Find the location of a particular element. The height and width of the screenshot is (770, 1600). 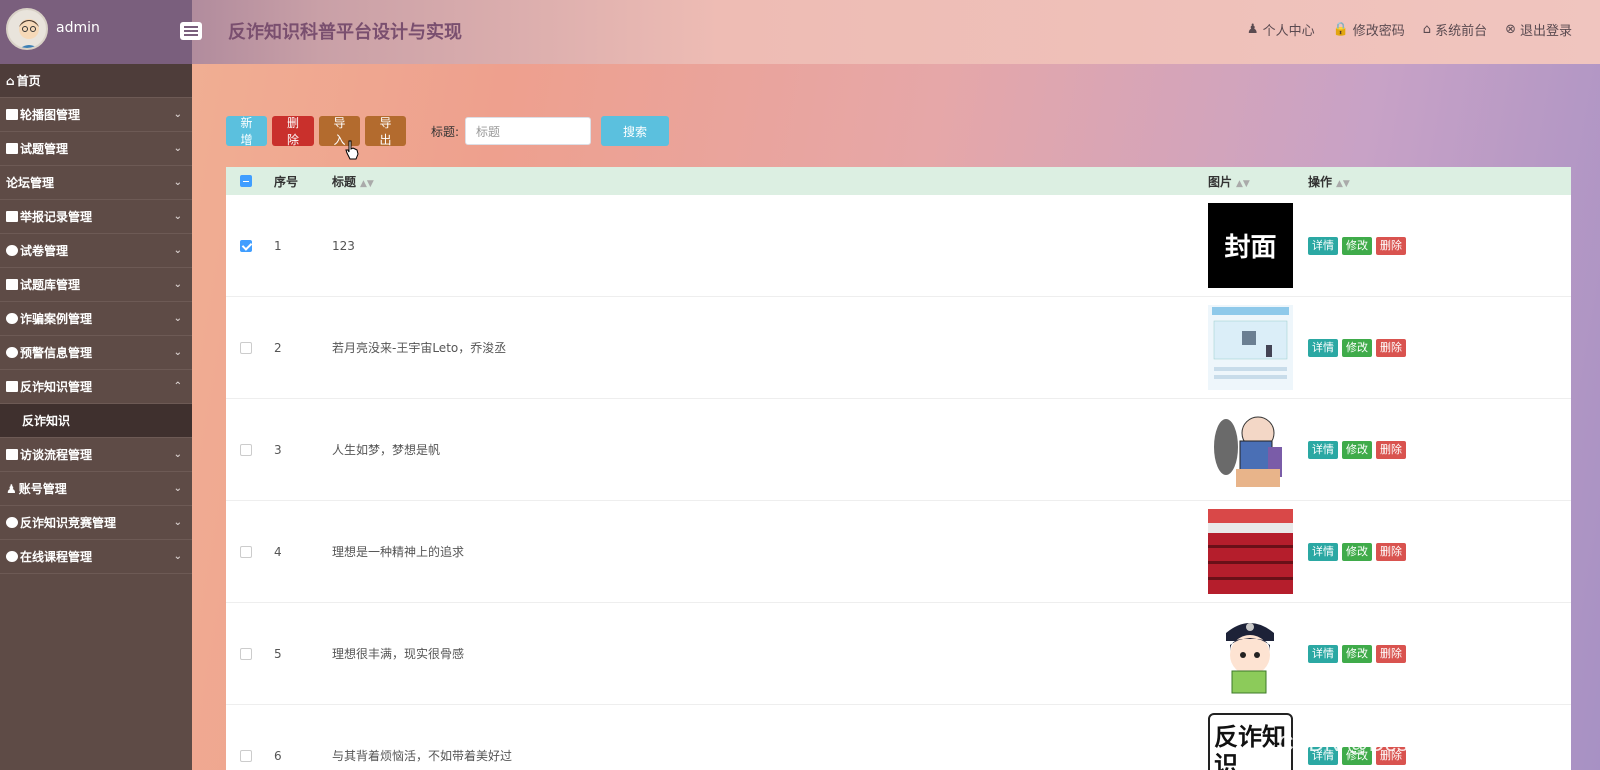

watermark: CSDN @Designer 小郑 is located at coordinates (1392, 743).